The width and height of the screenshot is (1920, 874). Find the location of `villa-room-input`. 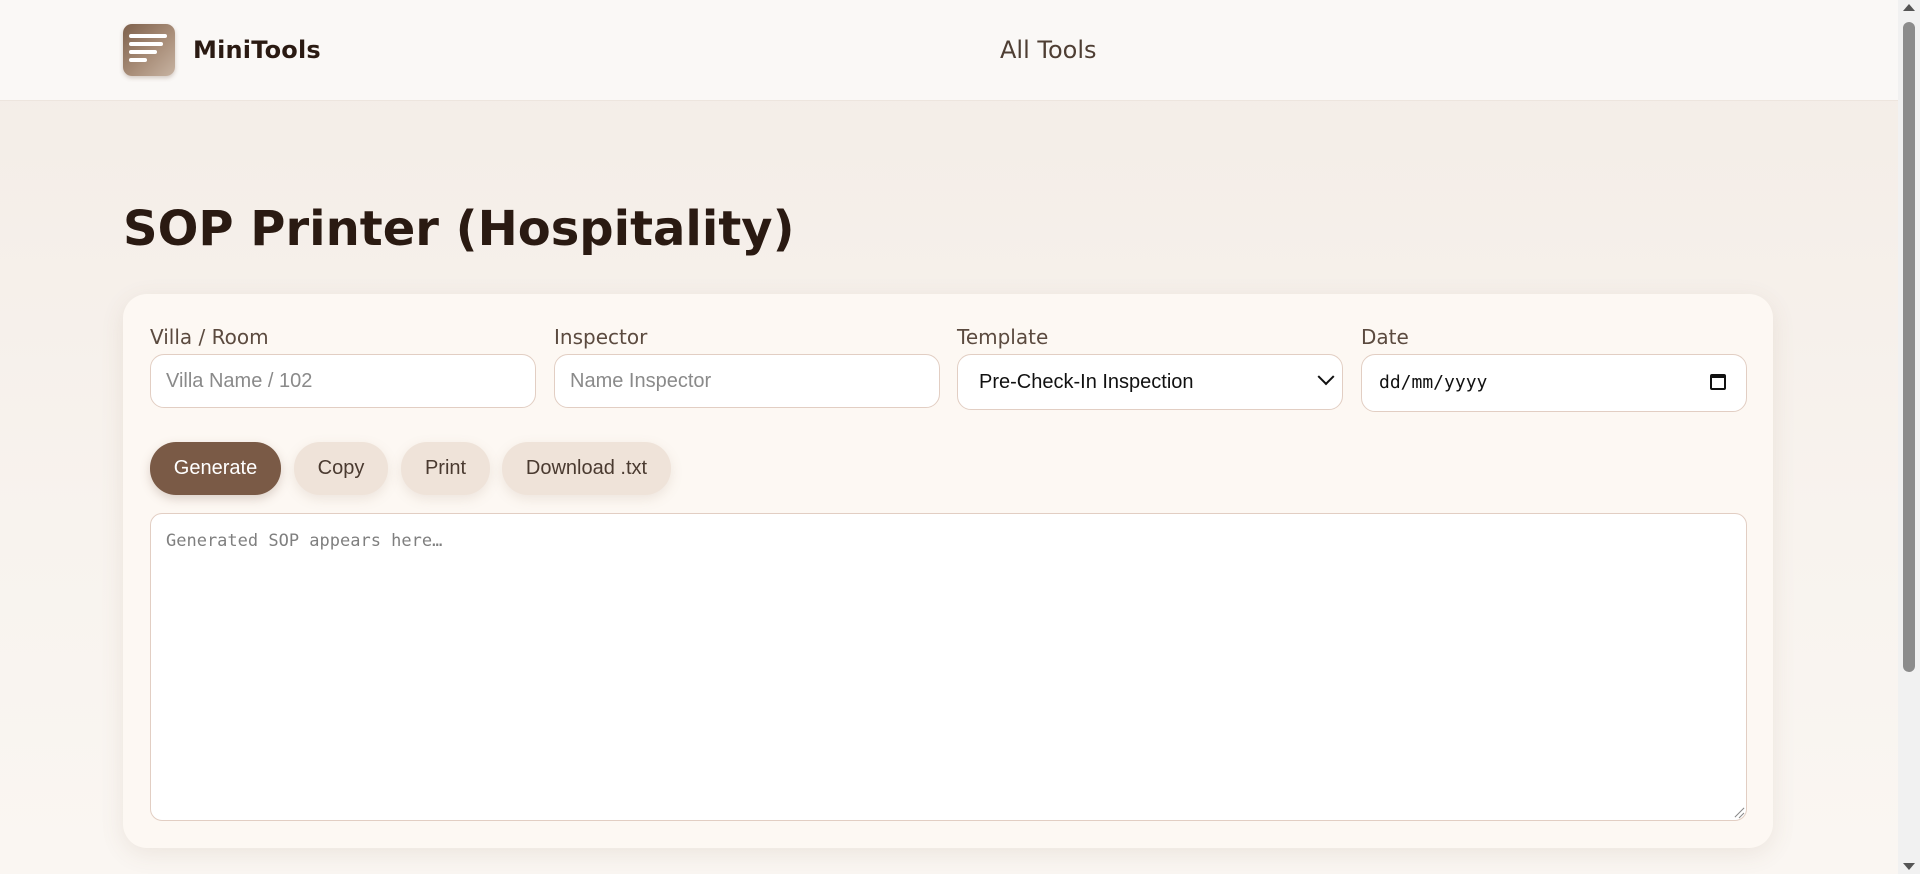

villa-room-input is located at coordinates (343, 381).